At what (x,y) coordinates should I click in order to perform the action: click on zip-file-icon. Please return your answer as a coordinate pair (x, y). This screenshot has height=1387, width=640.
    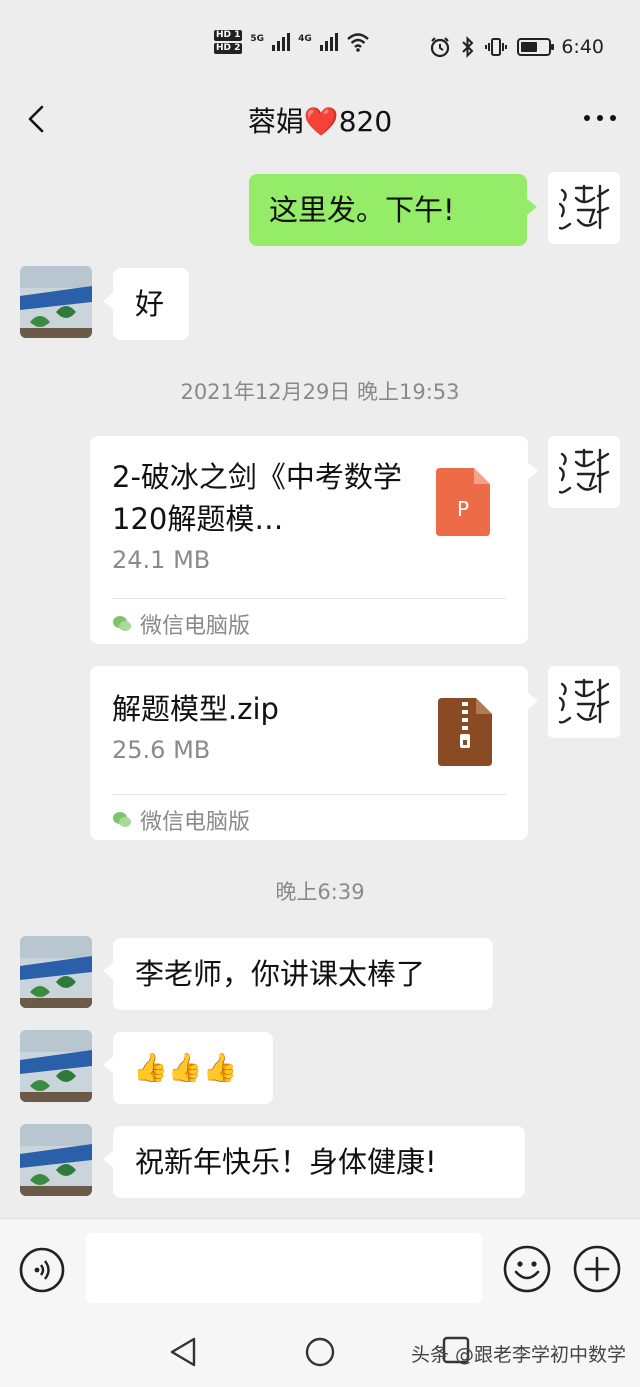
    Looking at the image, I should click on (465, 732).